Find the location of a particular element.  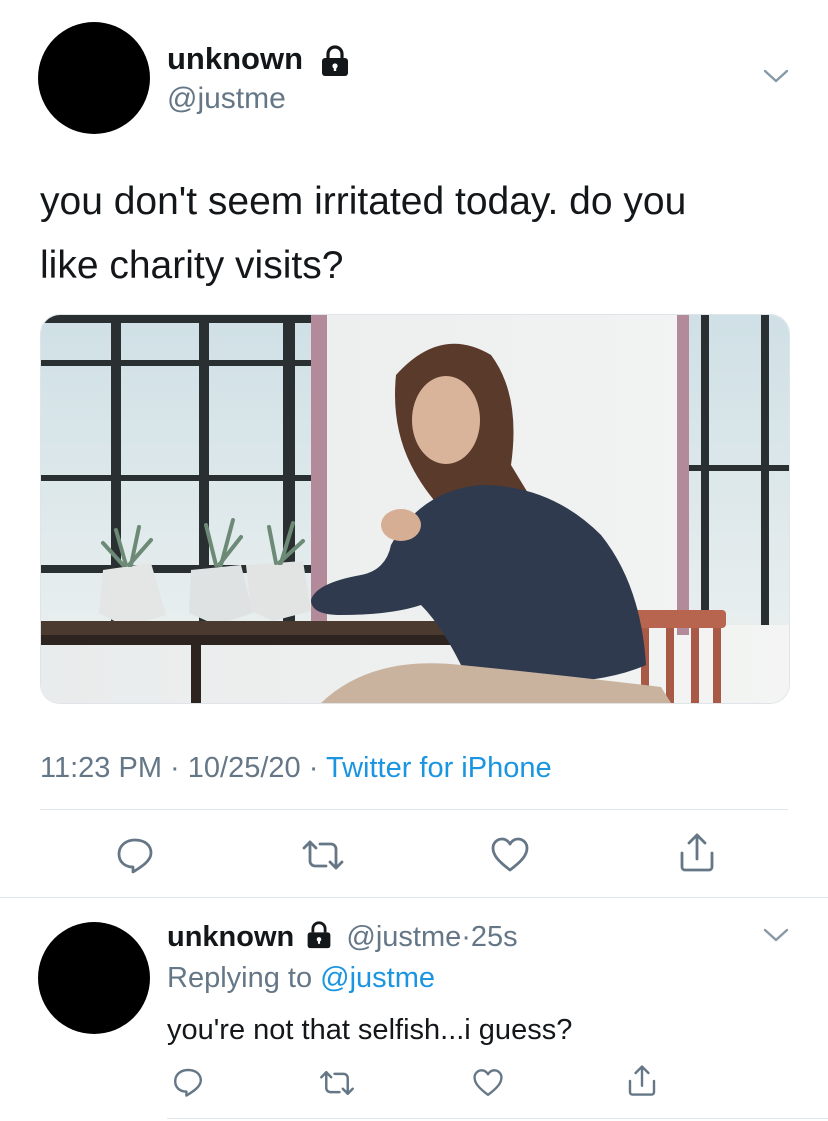

replying-to: Replying to @justme is located at coordinates (301, 978).